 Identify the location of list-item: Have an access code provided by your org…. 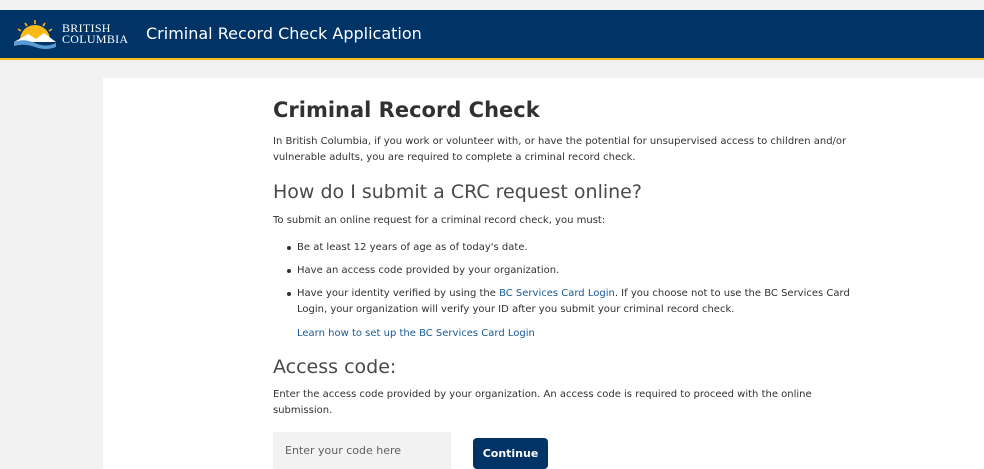
(569, 271).